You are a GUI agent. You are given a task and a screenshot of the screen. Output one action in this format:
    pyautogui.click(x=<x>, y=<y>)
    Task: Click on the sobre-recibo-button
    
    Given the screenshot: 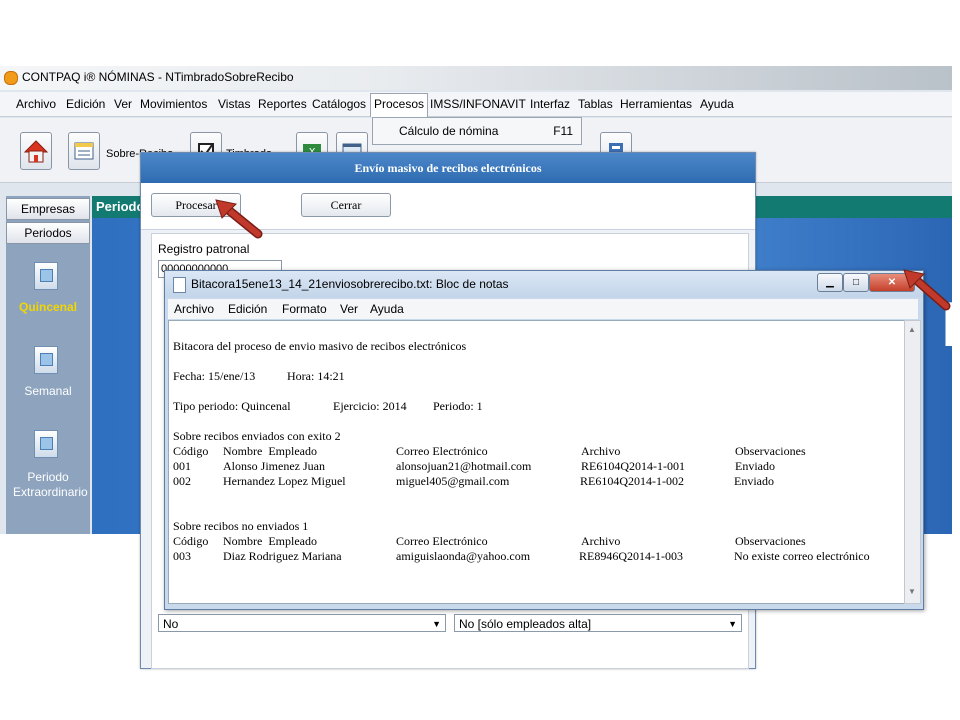 What is the action you would take?
    pyautogui.click(x=84, y=151)
    